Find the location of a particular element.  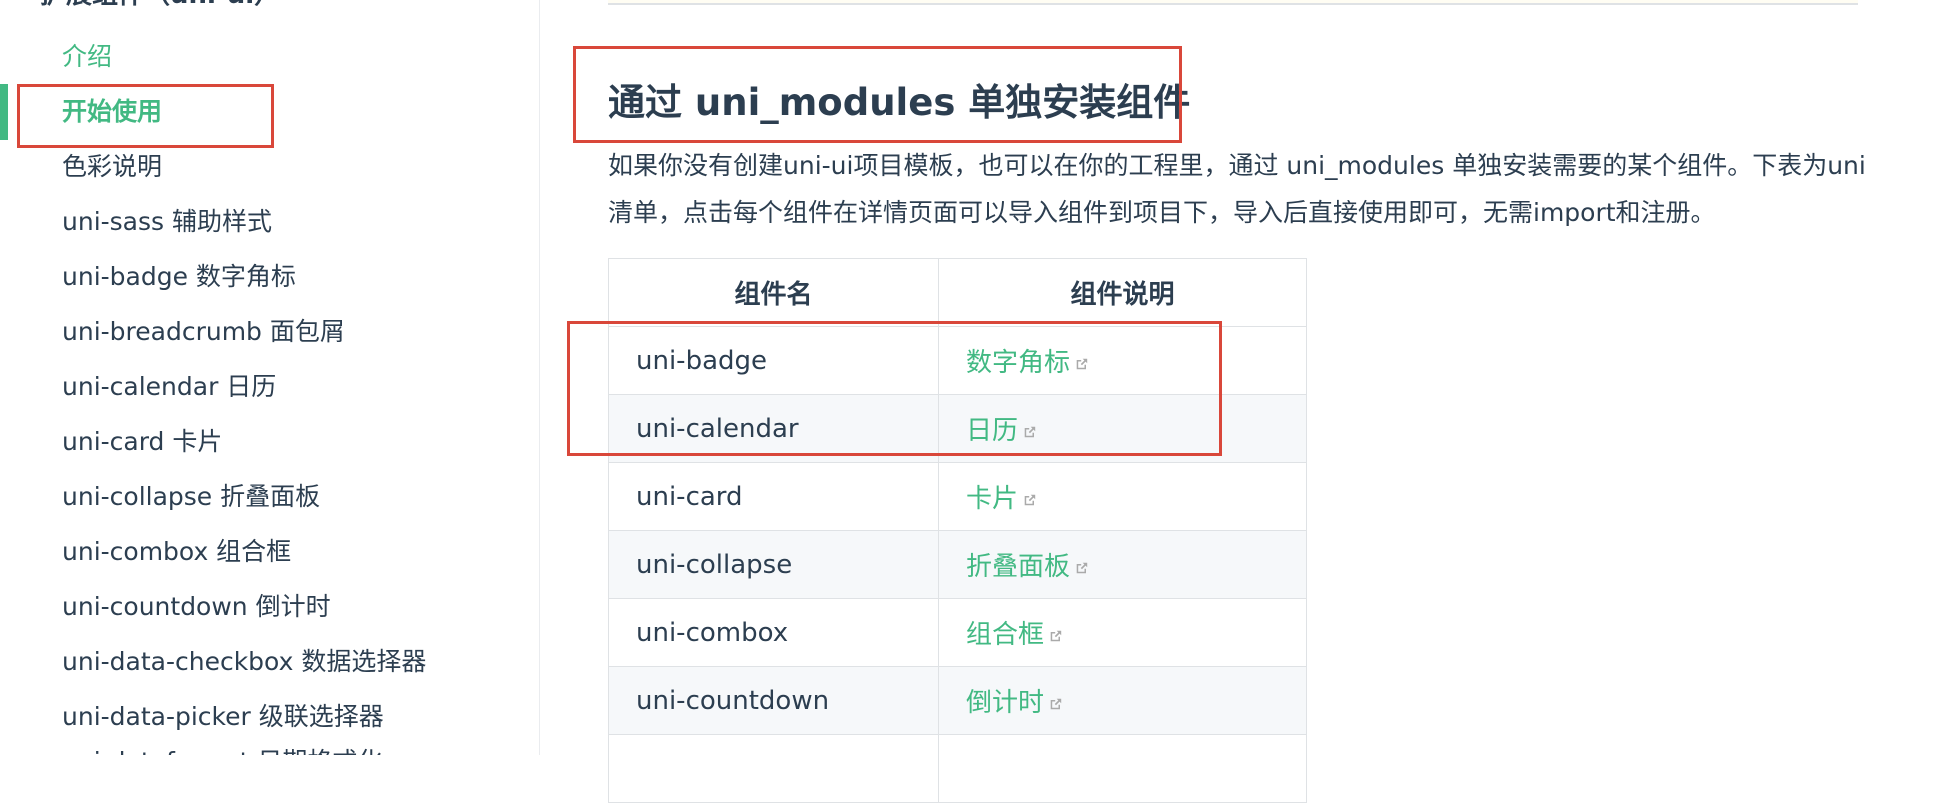

sidebar-item-uni-calendar: uni-calendar 日历 is located at coordinates (169, 387).